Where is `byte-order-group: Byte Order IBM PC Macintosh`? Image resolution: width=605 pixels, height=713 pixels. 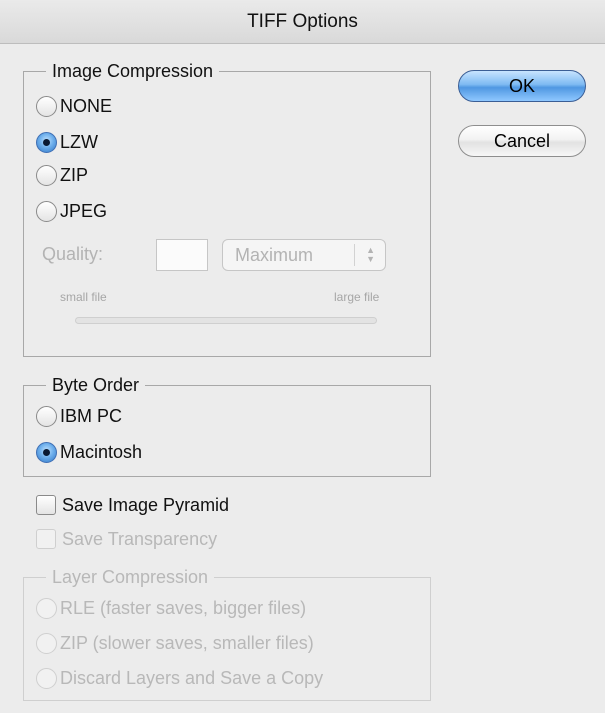
byte-order-group: Byte Order IBM PC Macintosh is located at coordinates (227, 425).